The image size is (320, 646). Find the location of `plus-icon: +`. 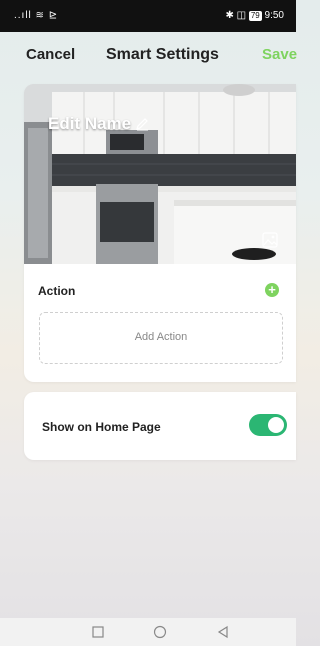

plus-icon: + is located at coordinates (272, 290).